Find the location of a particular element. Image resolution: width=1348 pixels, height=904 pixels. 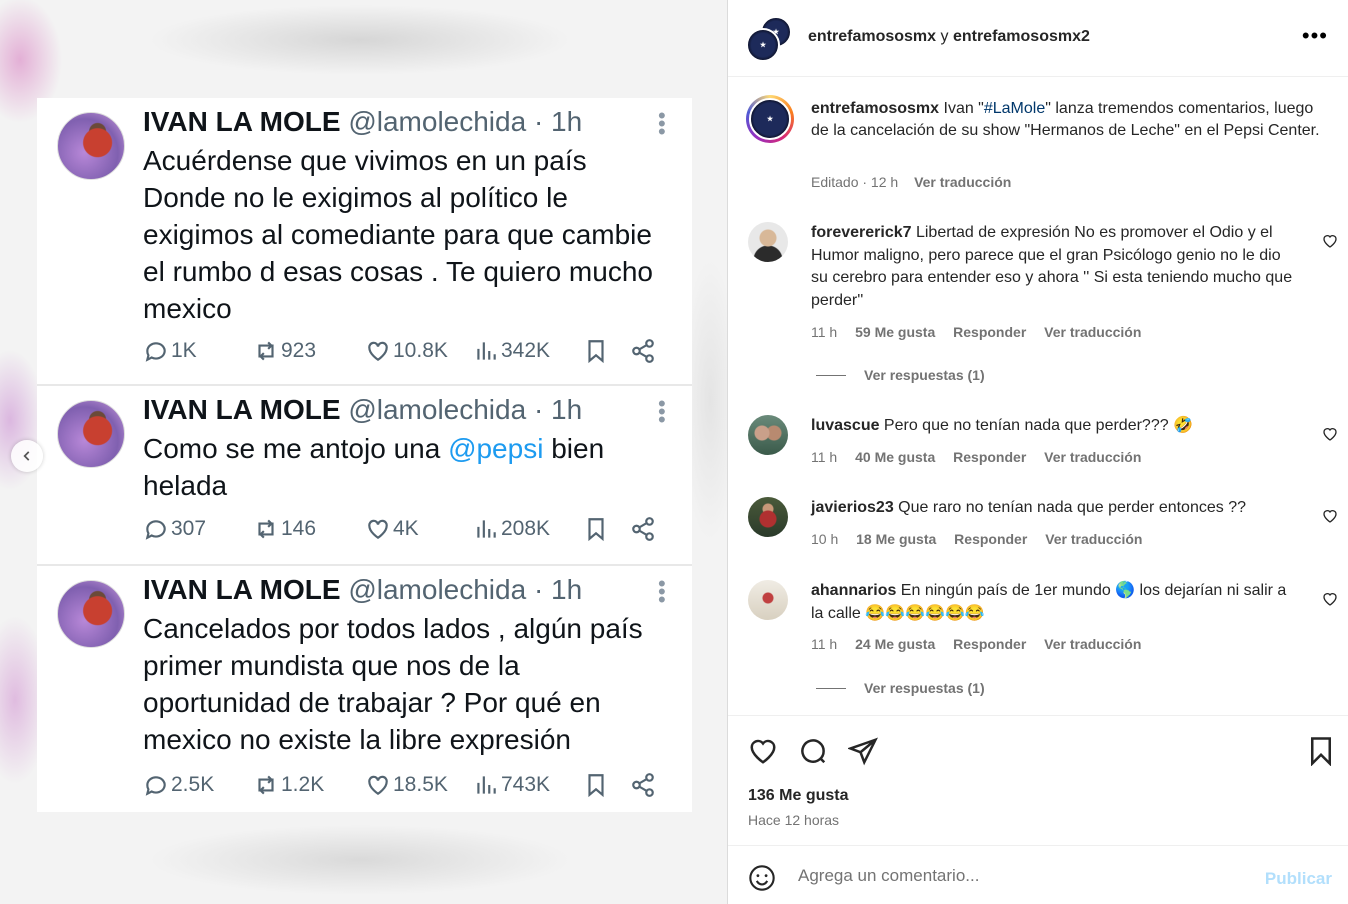

retweet-count-value: 1.2K is located at coordinates (303, 784).